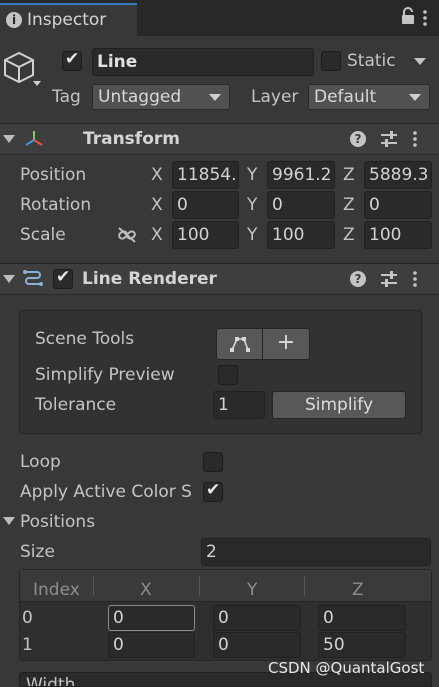  I want to click on edit-points-icon, so click(239, 344).